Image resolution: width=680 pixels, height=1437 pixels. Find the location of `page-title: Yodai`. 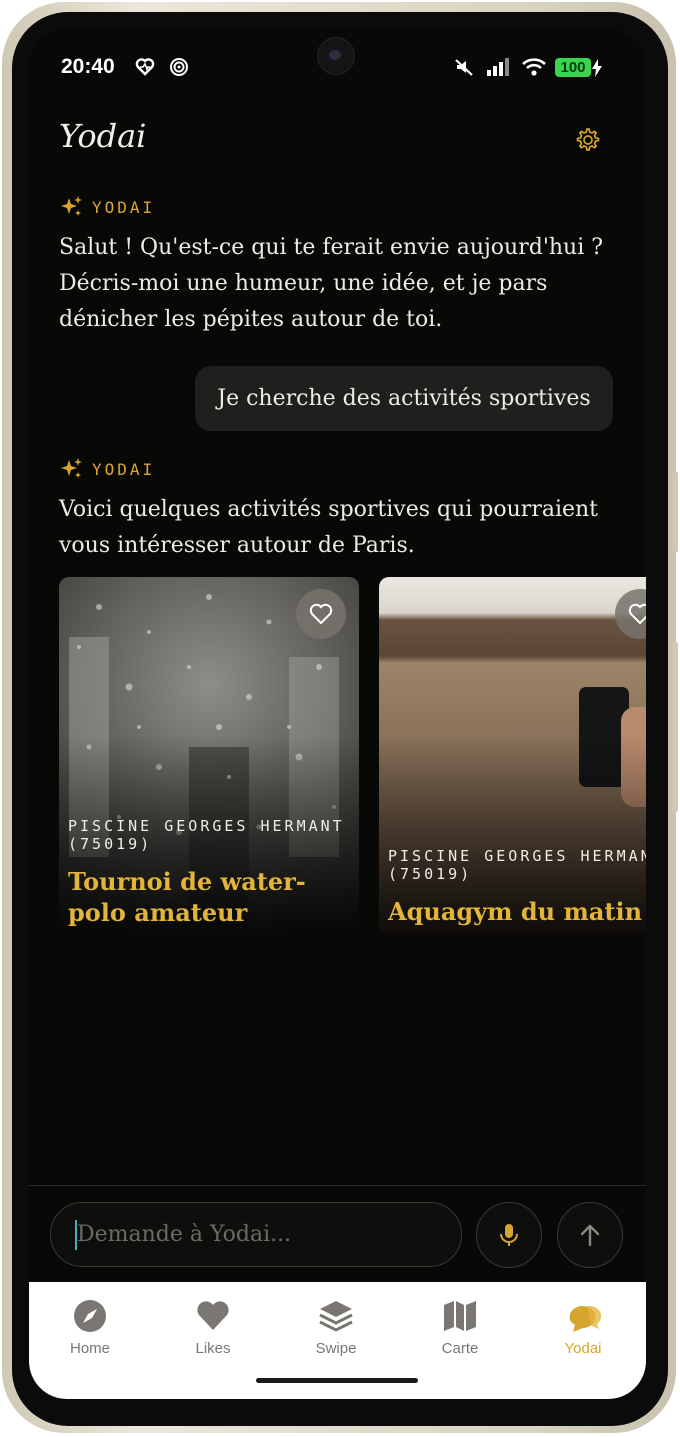

page-title: Yodai is located at coordinates (103, 136).